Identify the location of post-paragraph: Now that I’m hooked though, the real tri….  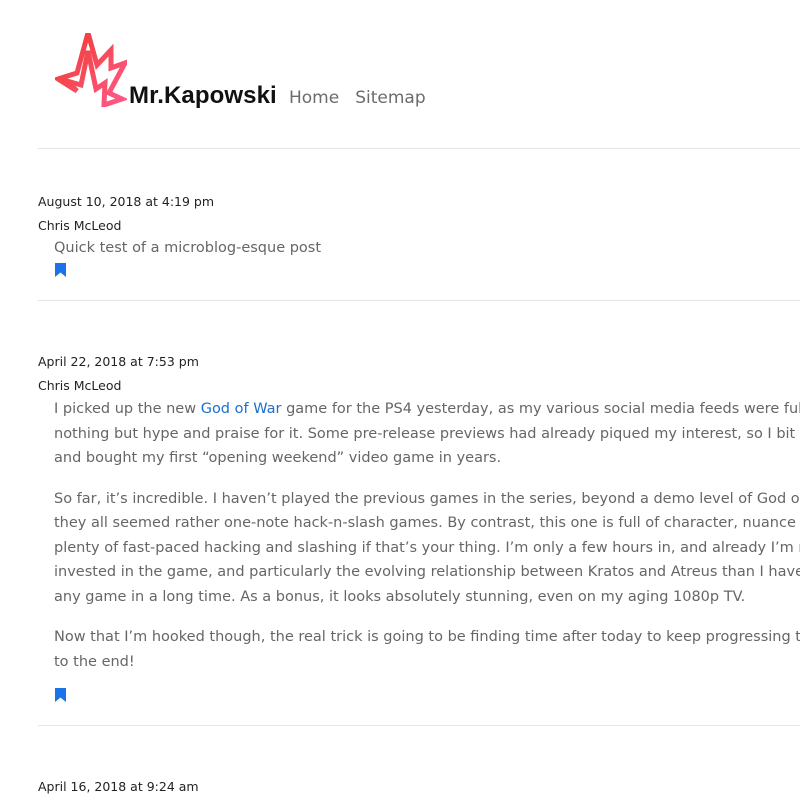
(427, 649).